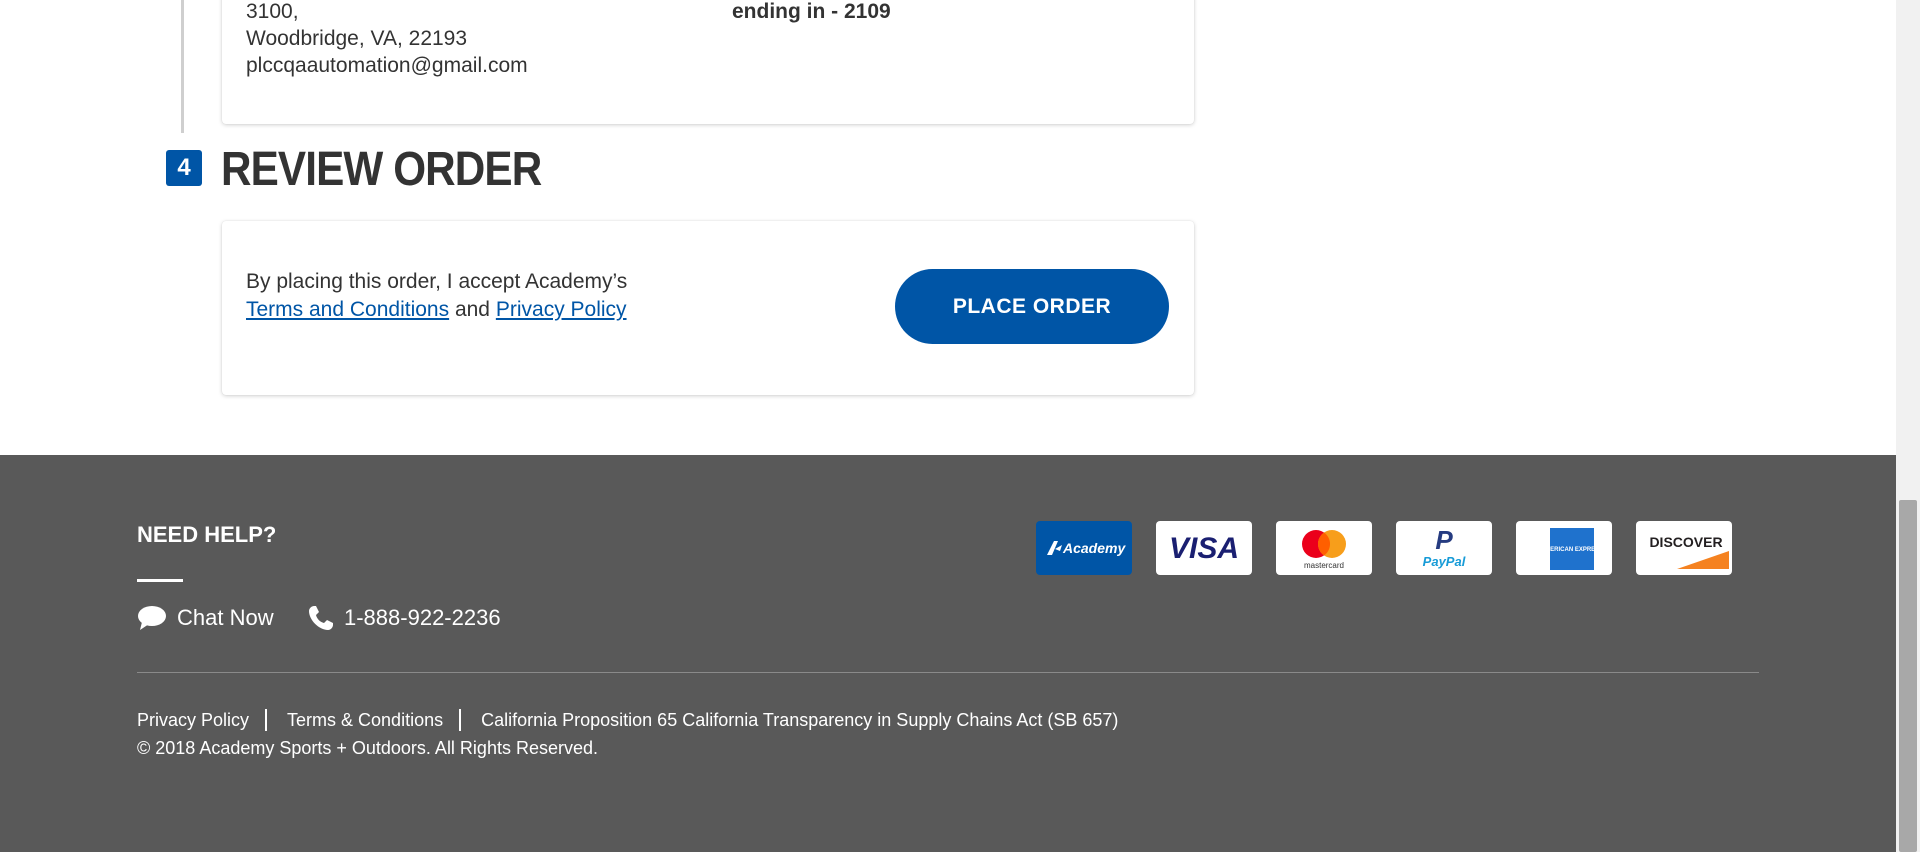 This screenshot has width=1920, height=852. Describe the element at coordinates (160, 580) in the screenshot. I see `need-help-underline` at that location.